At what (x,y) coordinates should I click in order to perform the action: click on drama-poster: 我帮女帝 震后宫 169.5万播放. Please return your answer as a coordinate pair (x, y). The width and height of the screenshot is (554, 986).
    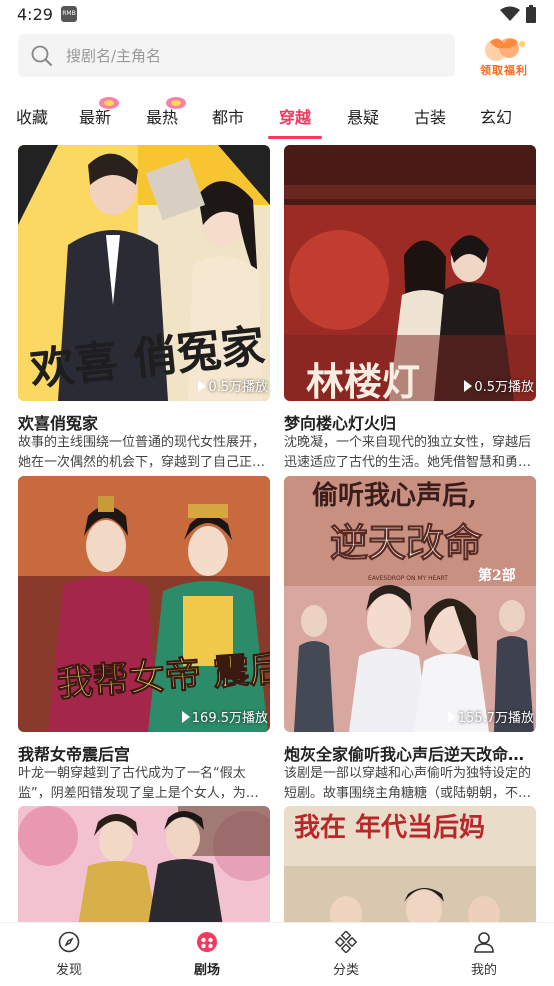
    Looking at the image, I should click on (144, 604).